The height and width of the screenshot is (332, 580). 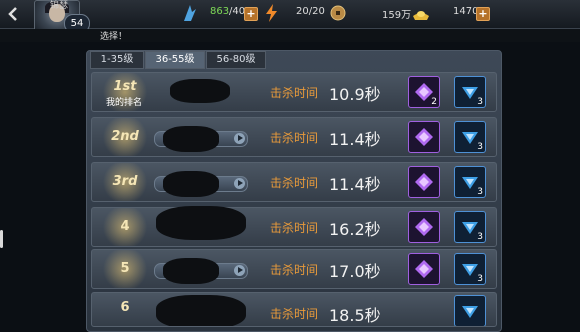 What do you see at coordinates (483, 14) in the screenshot?
I see `add-gold-button: +` at bounding box center [483, 14].